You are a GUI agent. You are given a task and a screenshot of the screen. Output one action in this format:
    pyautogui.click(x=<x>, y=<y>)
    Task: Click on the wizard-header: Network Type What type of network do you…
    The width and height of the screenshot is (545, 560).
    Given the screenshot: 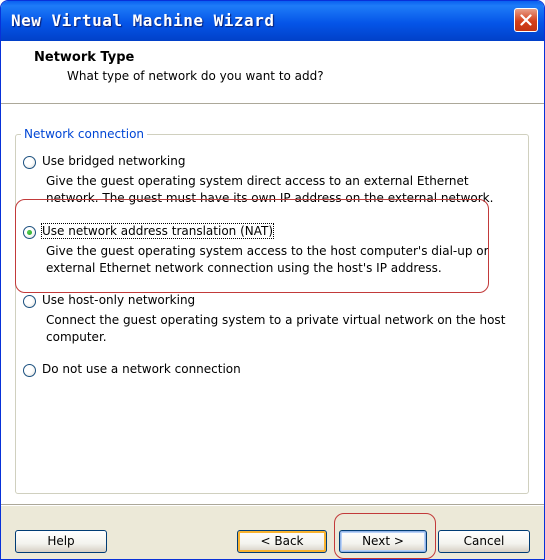 What is the action you would take?
    pyautogui.click(x=272, y=72)
    